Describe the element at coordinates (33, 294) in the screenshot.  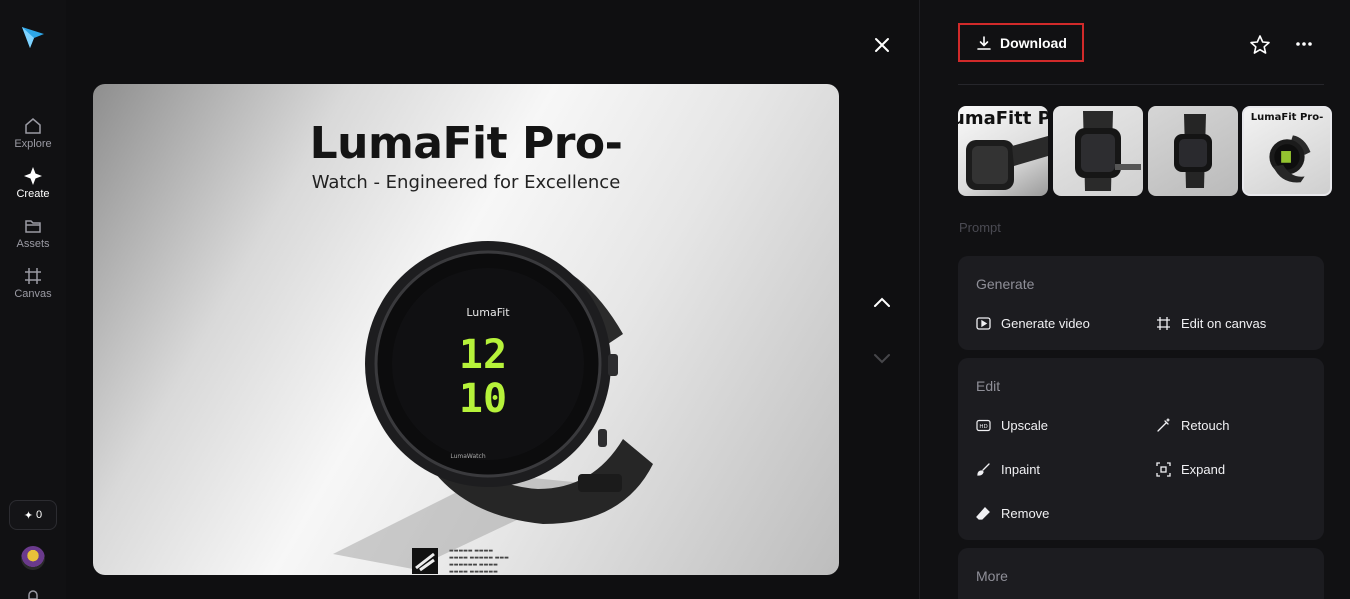
I see `nav-canvas-label: Canvas` at that location.